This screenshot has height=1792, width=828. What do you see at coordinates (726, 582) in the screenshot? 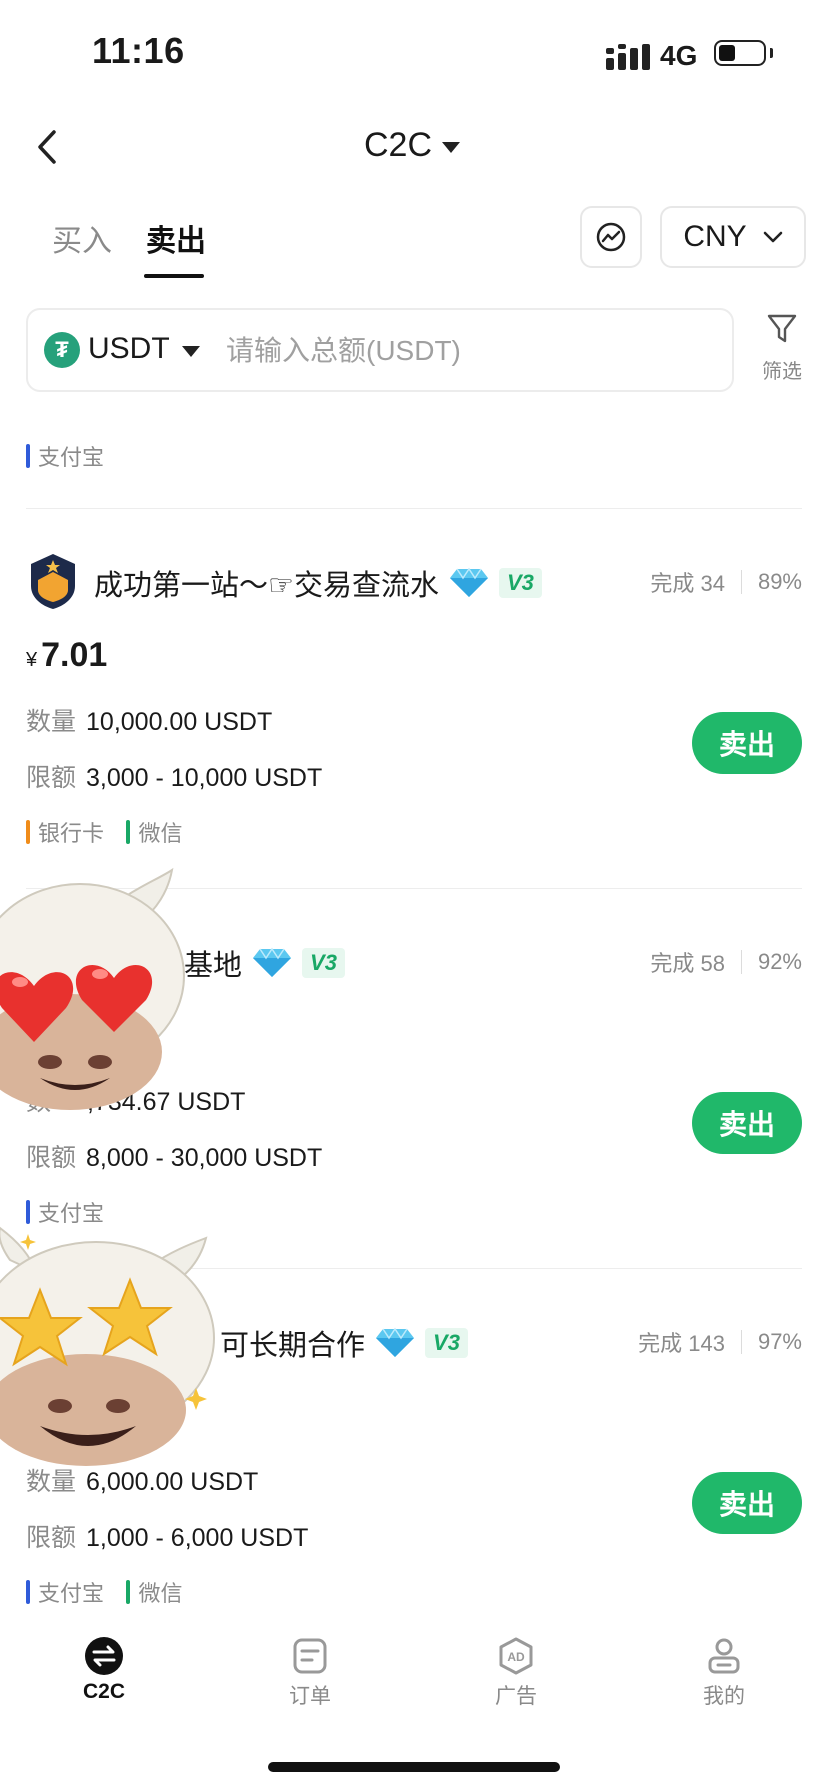
I see `merchant-stats: 完成 34 89%` at bounding box center [726, 582].